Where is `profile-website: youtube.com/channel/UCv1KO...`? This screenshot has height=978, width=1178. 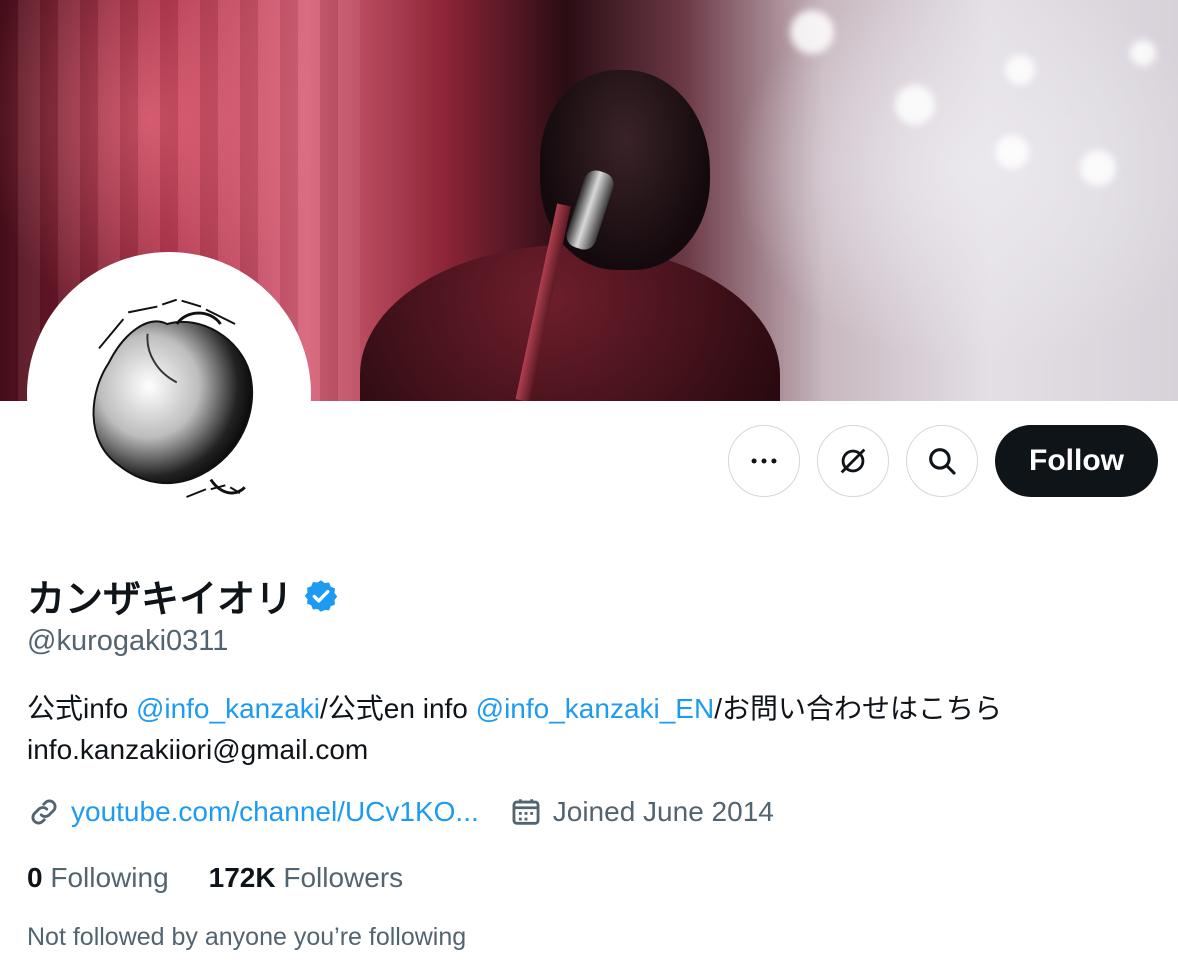 profile-website: youtube.com/channel/UCv1KO... is located at coordinates (253, 812).